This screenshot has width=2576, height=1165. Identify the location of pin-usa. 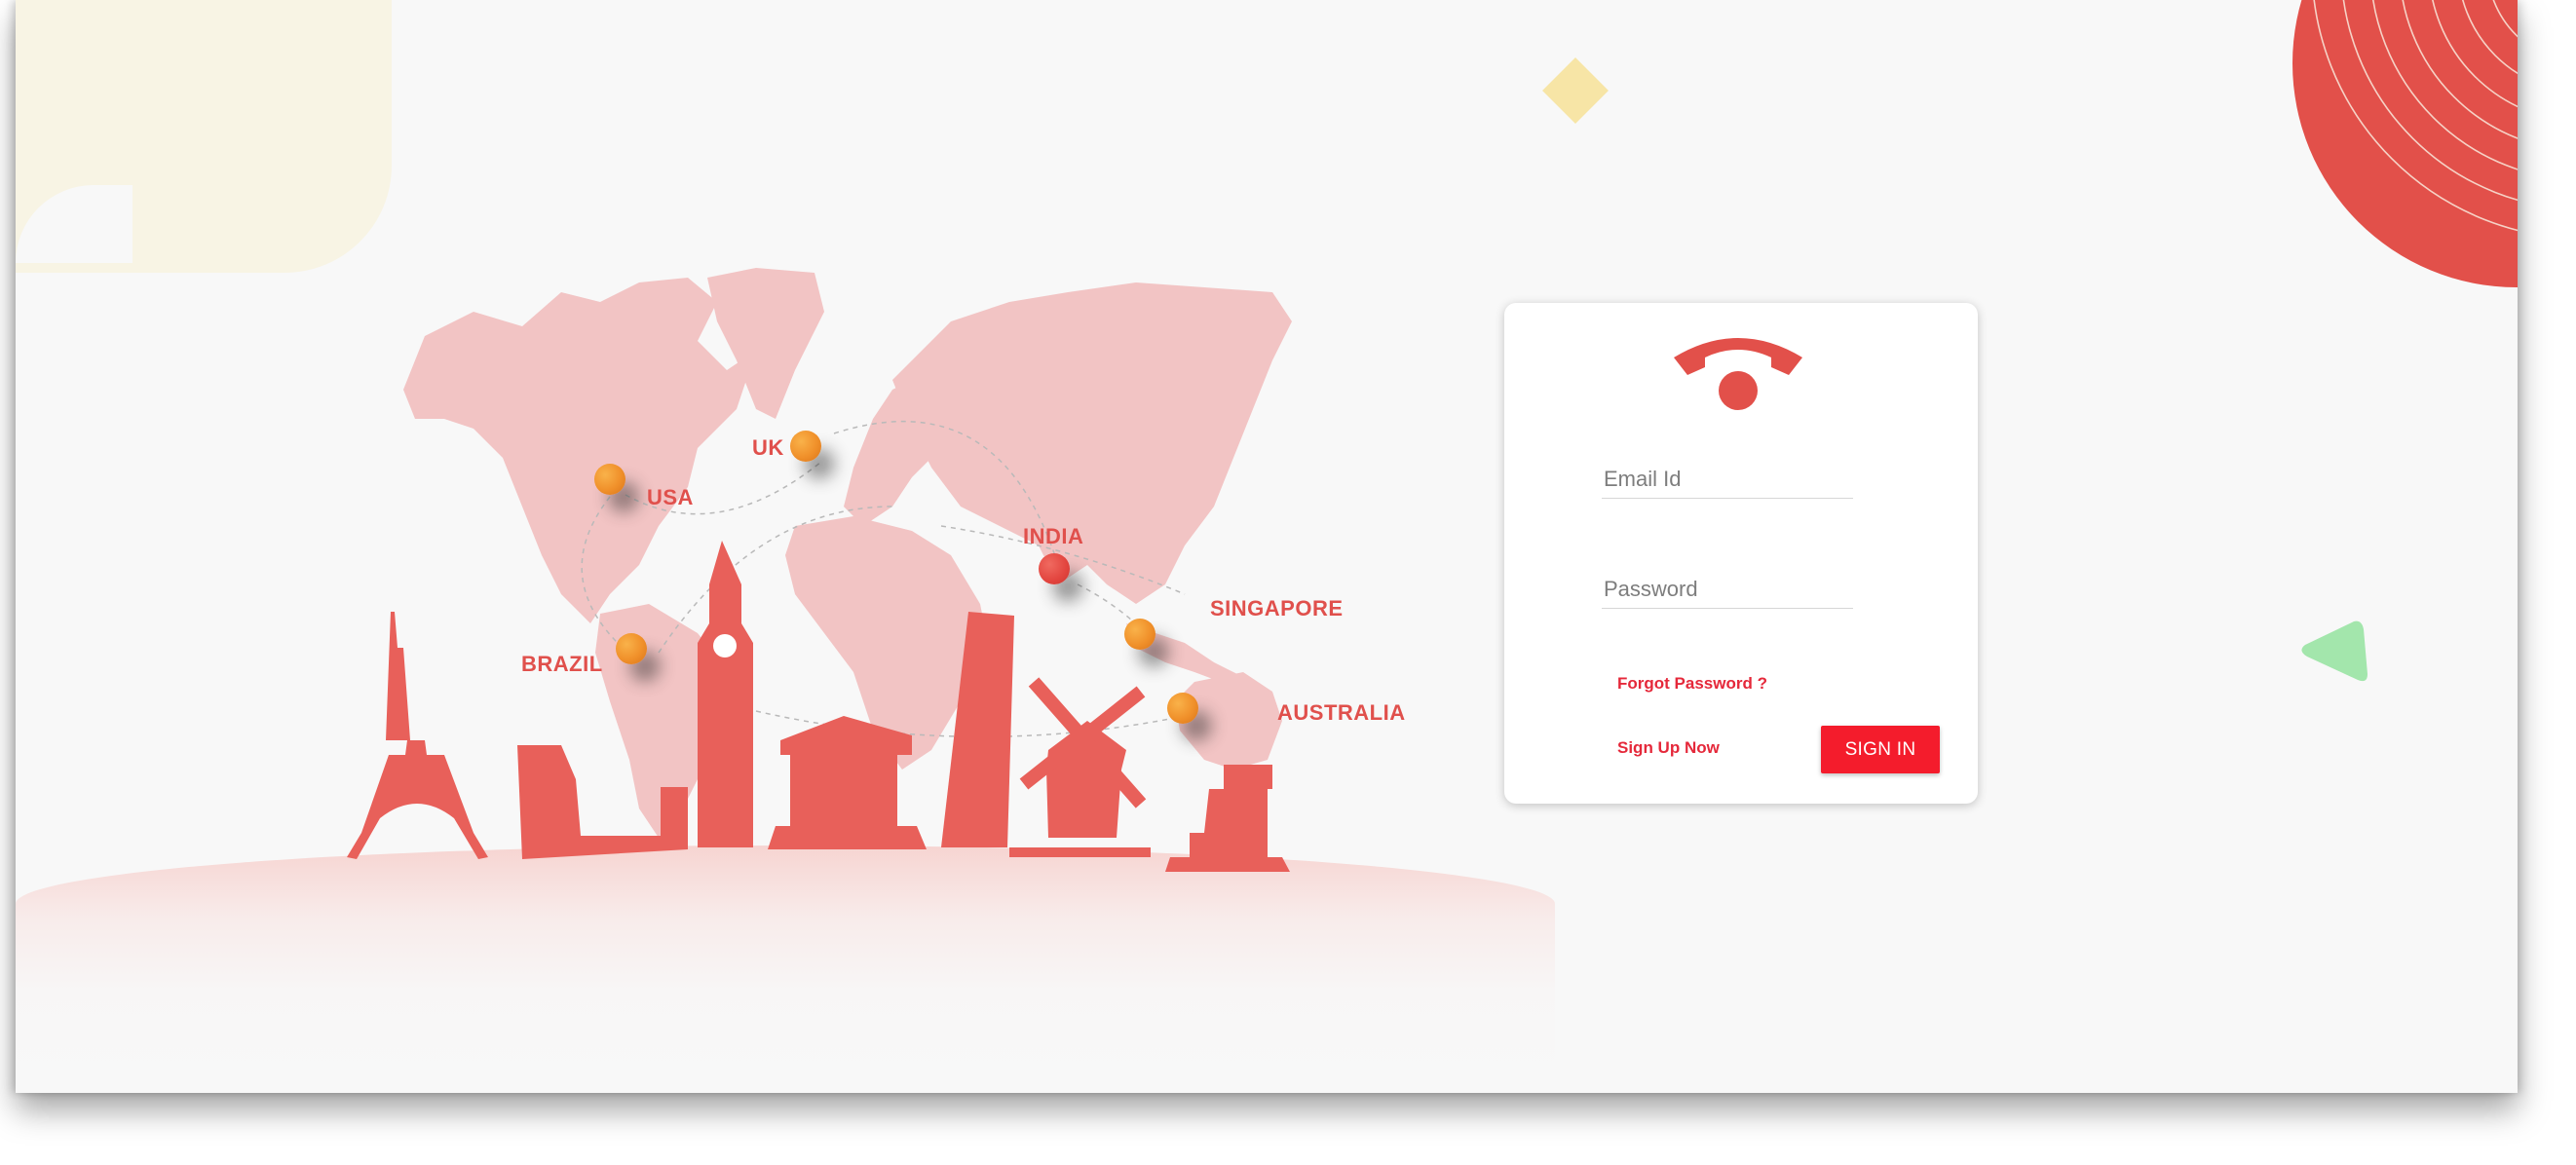
(609, 479).